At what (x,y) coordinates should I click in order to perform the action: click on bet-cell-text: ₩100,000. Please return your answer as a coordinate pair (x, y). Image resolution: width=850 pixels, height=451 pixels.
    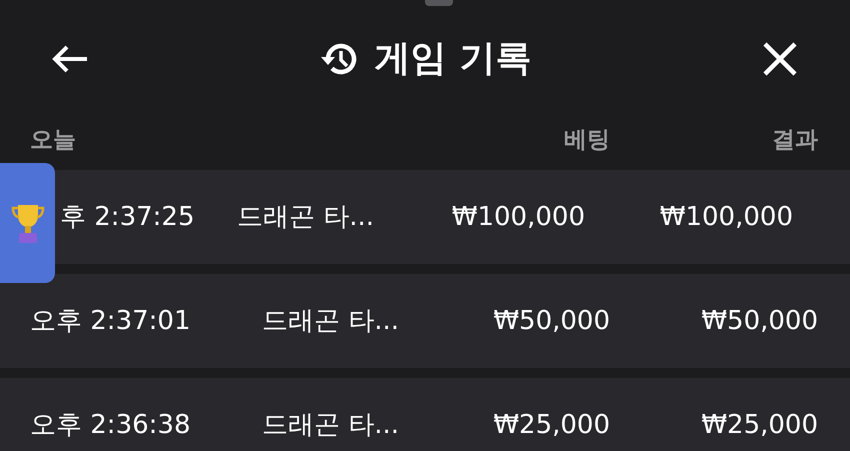
    Looking at the image, I should click on (517, 217).